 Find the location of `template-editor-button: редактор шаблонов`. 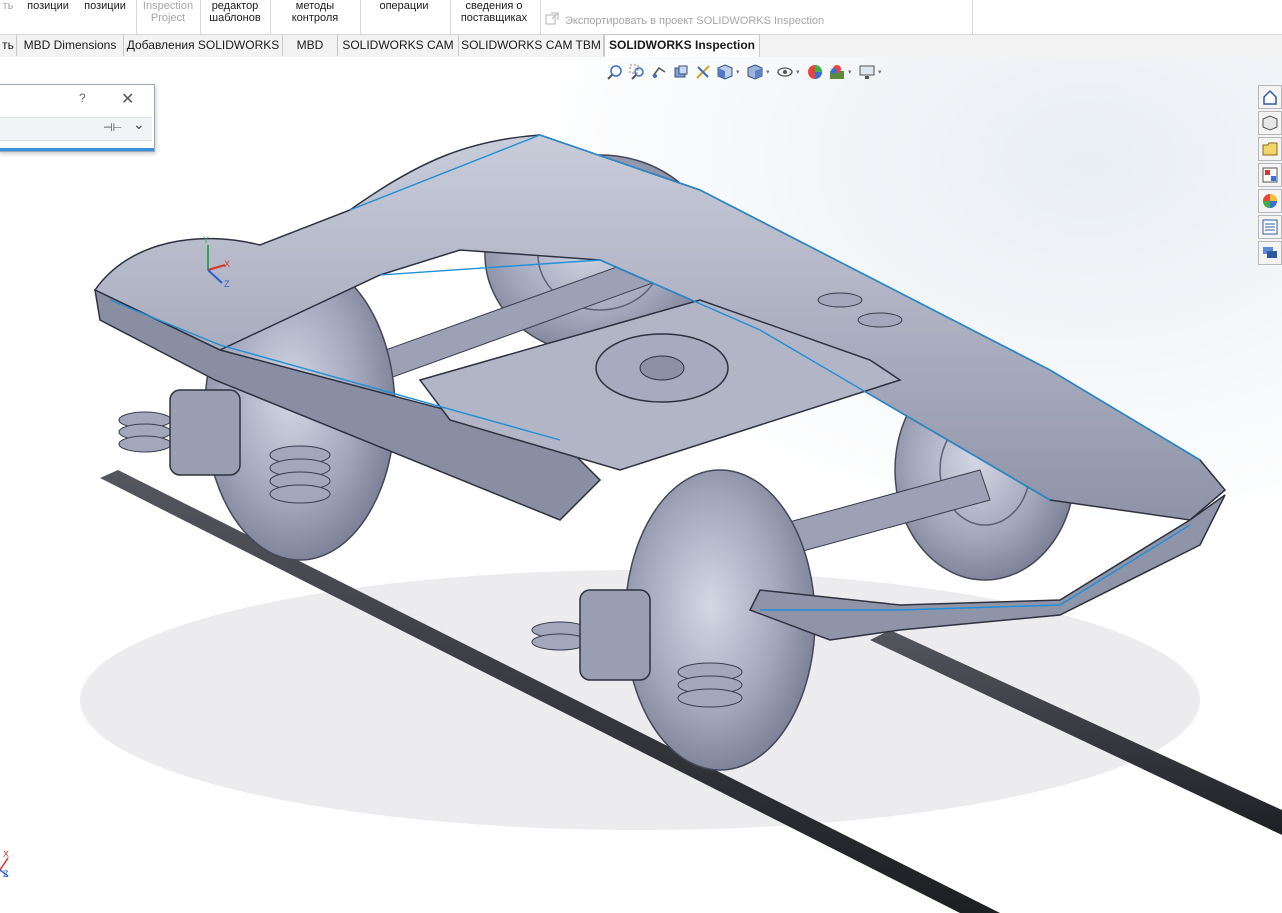

template-editor-button: редактор шаблонов is located at coordinates (235, 17).